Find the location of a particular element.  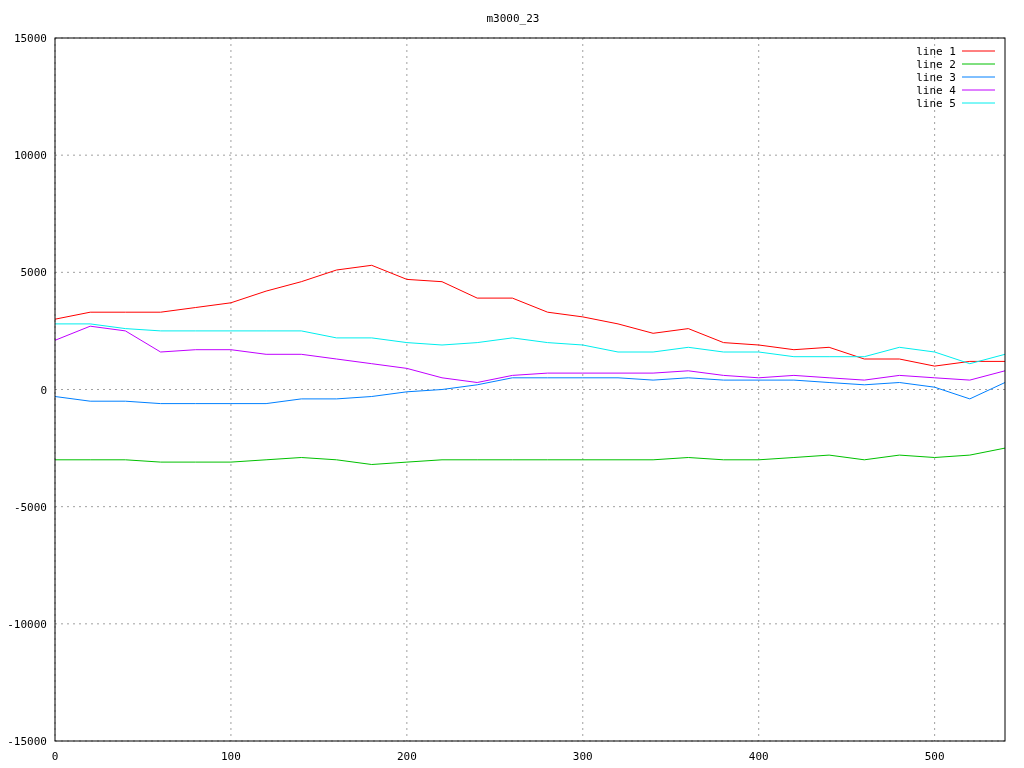

y-tick-label: -15000 is located at coordinates (27, 741).